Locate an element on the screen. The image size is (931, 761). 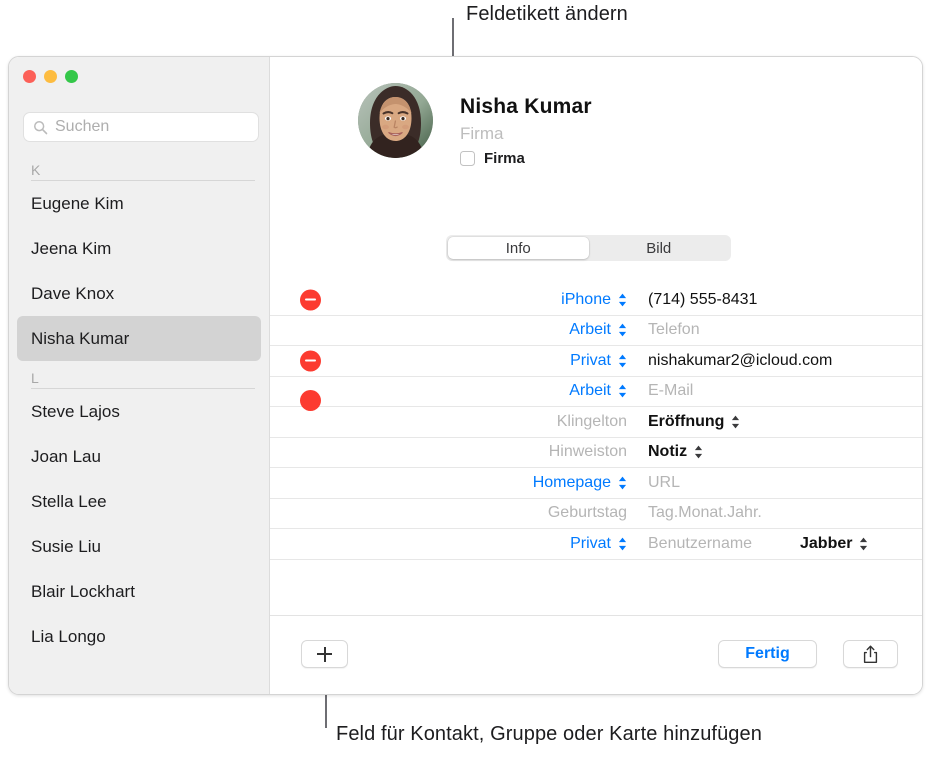
field-value-input: (714) 555-8431 is located at coordinates (702, 300).